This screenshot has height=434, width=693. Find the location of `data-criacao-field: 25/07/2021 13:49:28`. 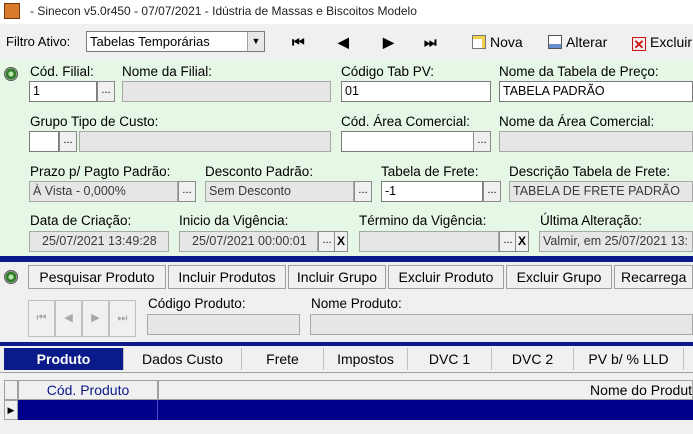

data-criacao-field: 25/07/2021 13:49:28 is located at coordinates (99, 241).